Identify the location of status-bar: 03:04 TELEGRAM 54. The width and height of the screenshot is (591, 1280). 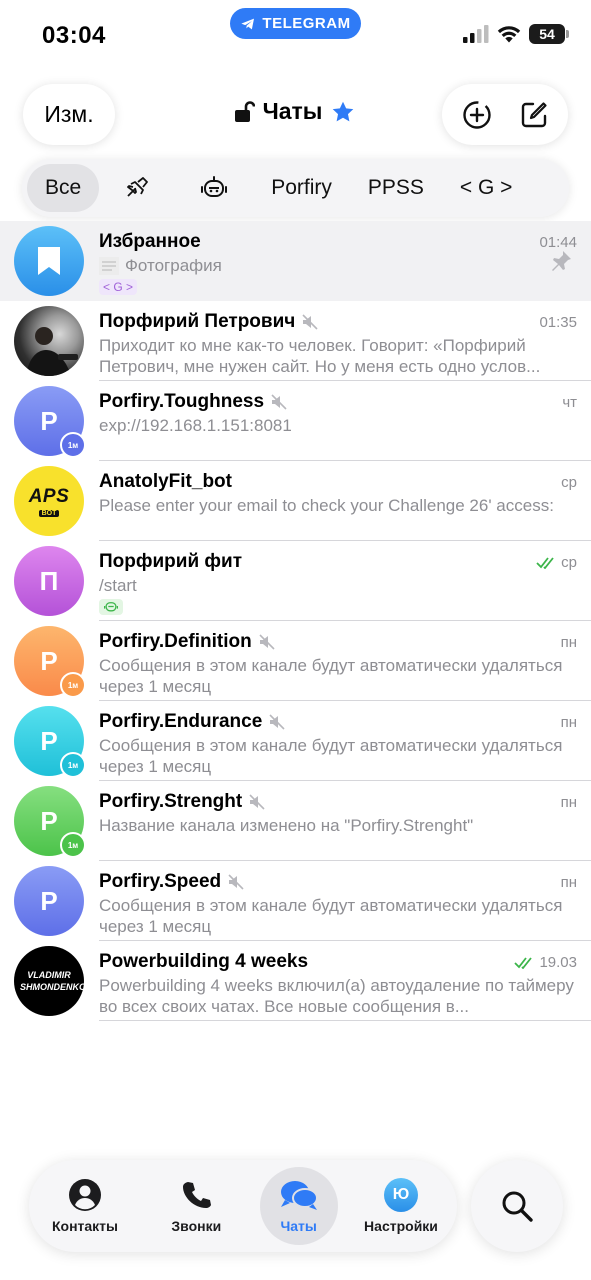
(295, 35).